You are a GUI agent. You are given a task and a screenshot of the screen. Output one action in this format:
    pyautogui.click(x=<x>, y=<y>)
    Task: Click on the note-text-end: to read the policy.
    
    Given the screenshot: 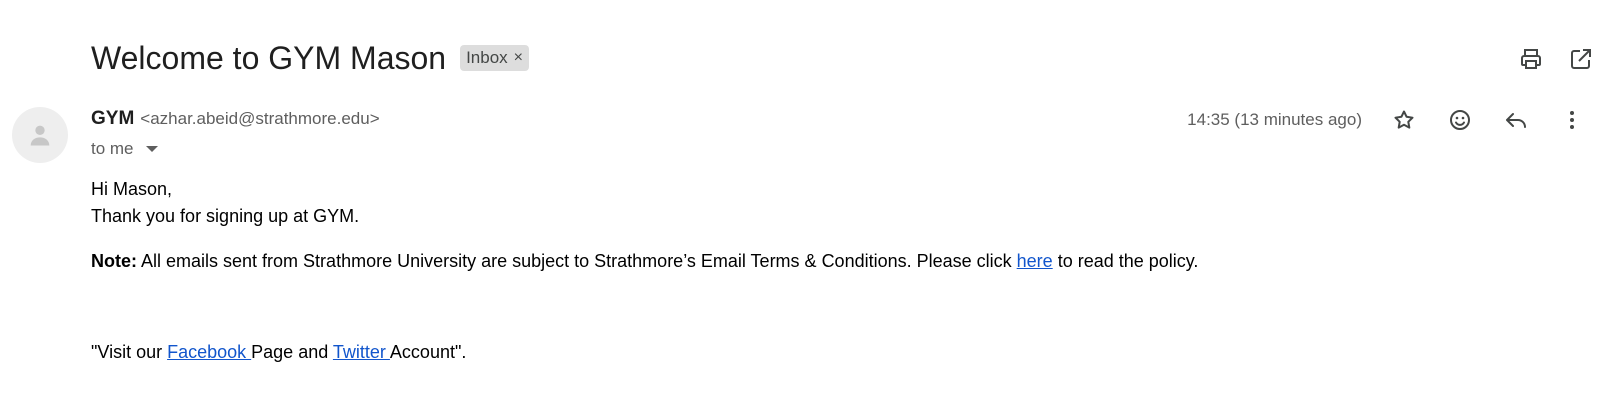 What is the action you would take?
    pyautogui.click(x=1125, y=261)
    